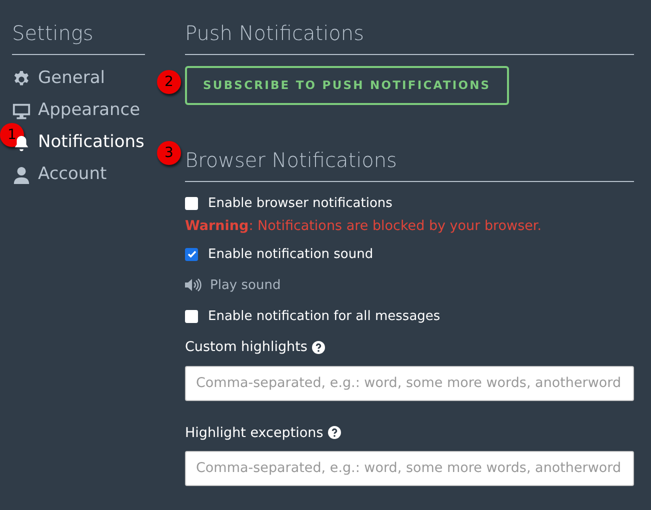  I want to click on sidebar-item: Notifications, so click(91, 143).